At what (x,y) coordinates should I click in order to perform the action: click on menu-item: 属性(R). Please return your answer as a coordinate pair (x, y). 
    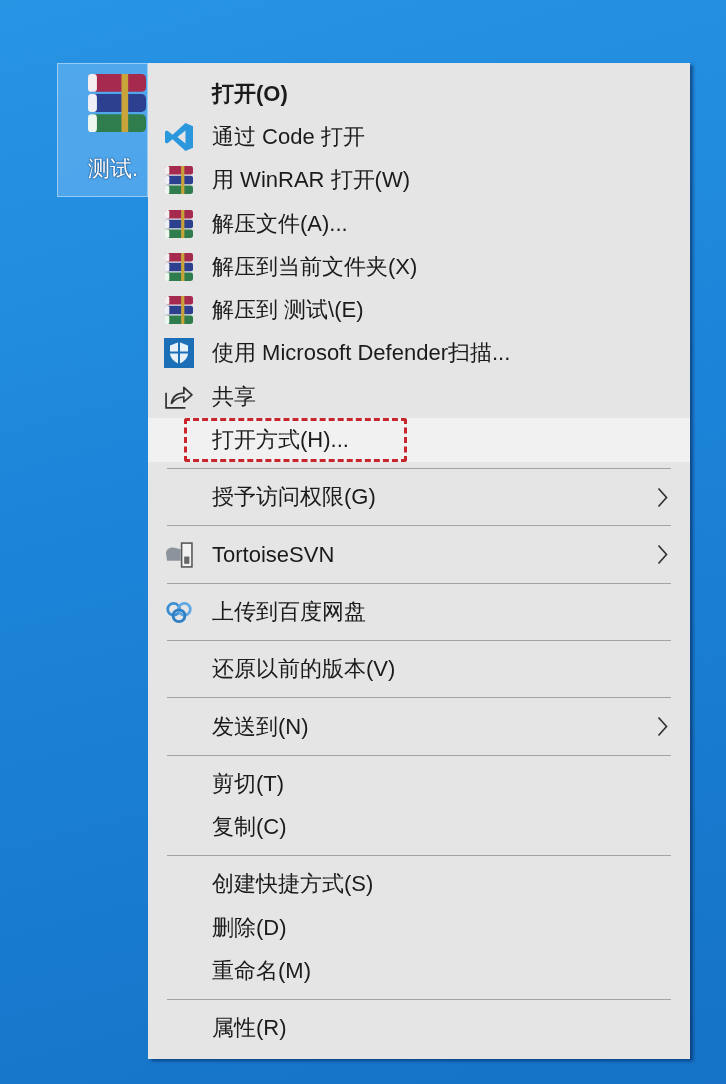
    Looking at the image, I should click on (419, 1028).